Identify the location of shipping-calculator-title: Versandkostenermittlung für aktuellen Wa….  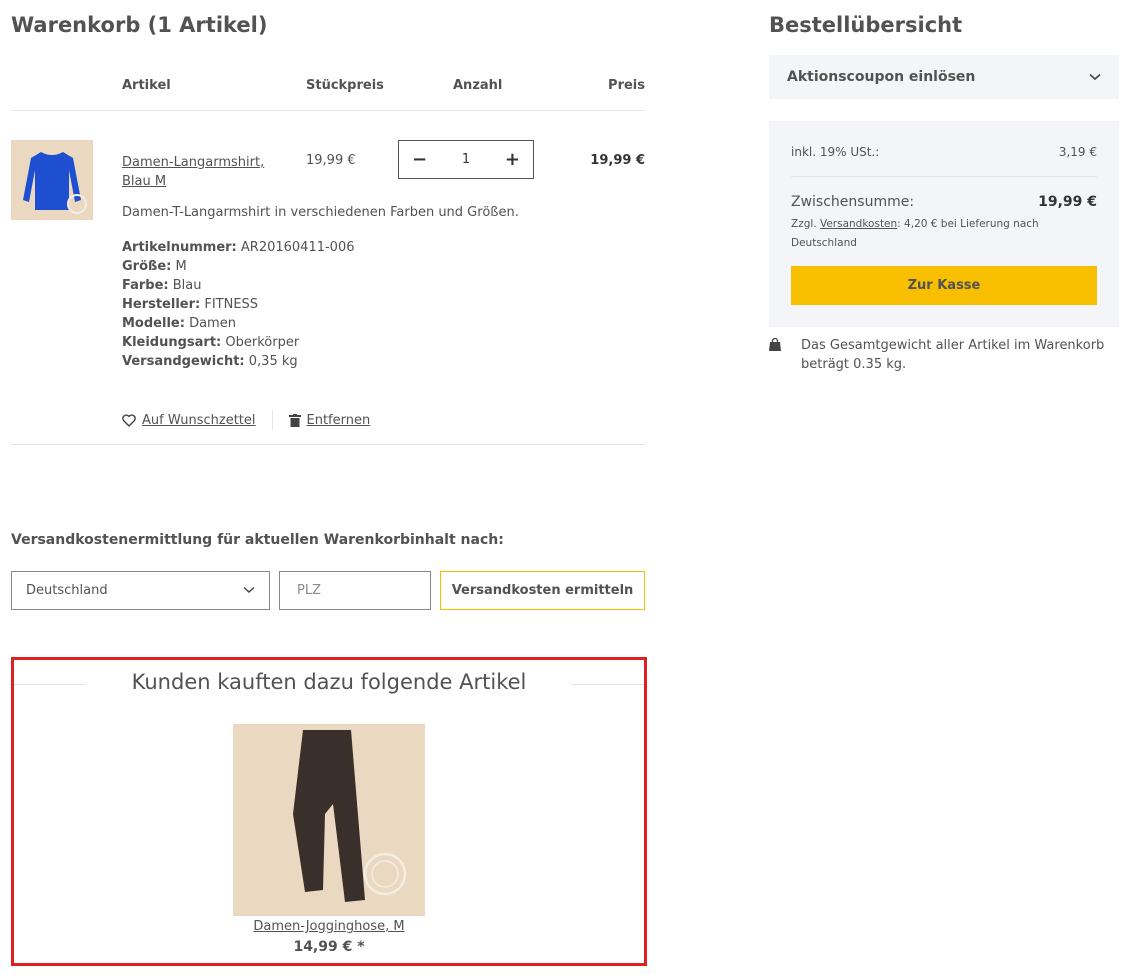
(257, 540).